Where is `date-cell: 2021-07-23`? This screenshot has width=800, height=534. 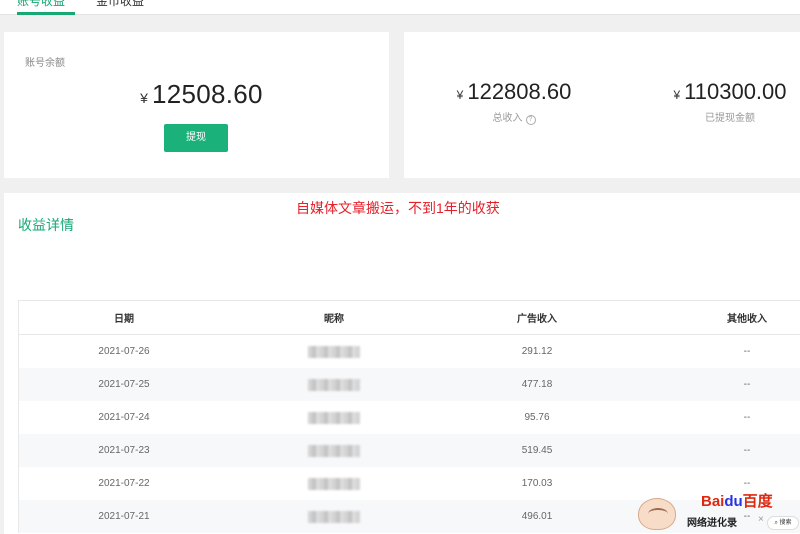
date-cell: 2021-07-23 is located at coordinates (124, 450).